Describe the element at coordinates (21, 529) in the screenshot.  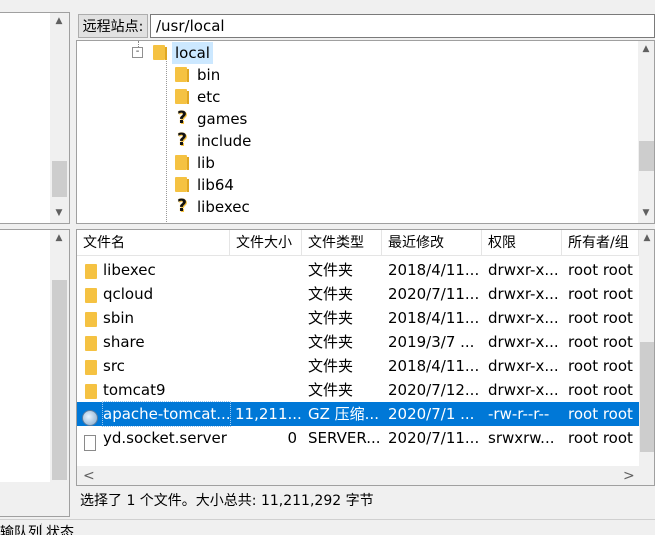
I see `tab-transfer-queue: 传输队列` at that location.